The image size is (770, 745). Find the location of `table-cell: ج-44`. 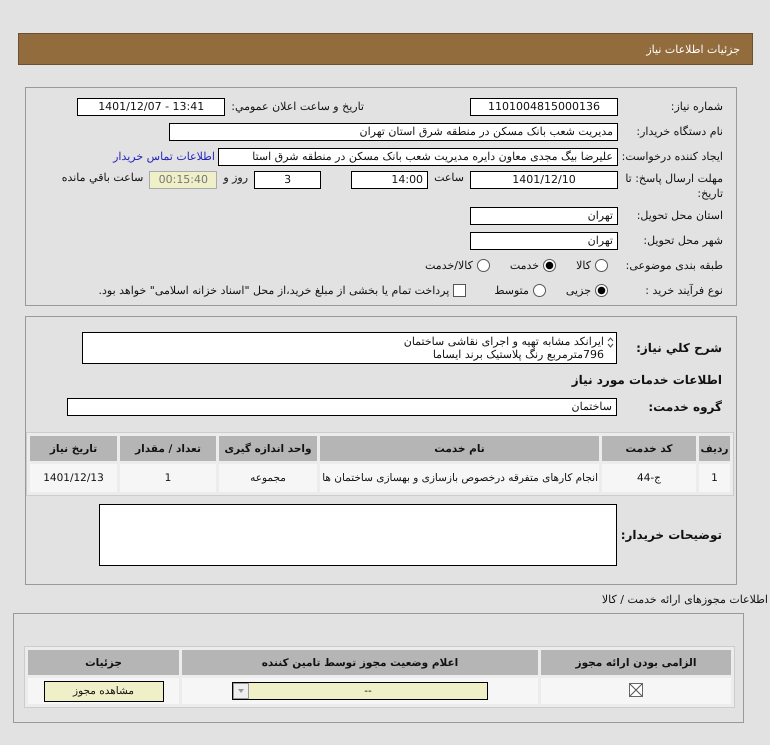

table-cell: ج-44 is located at coordinates (649, 478).